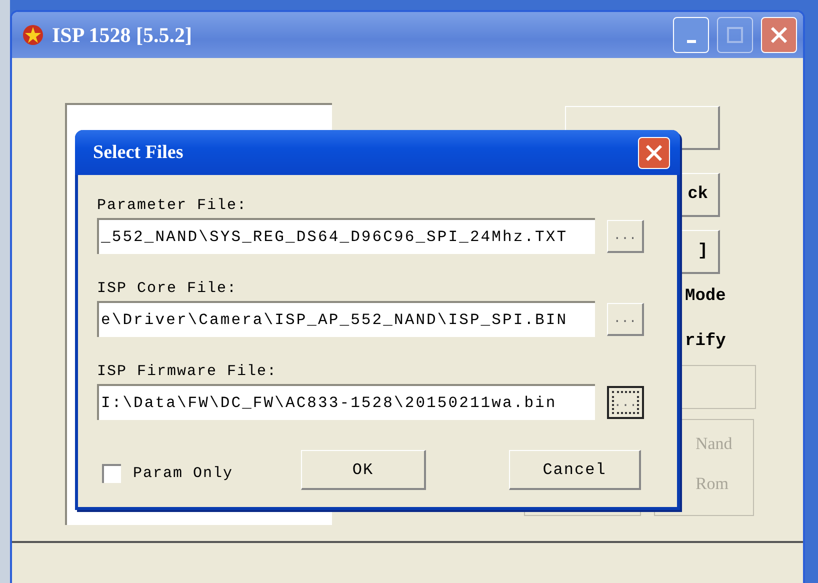  What do you see at coordinates (138, 153) in the screenshot?
I see `dialog-title: Select Files` at bounding box center [138, 153].